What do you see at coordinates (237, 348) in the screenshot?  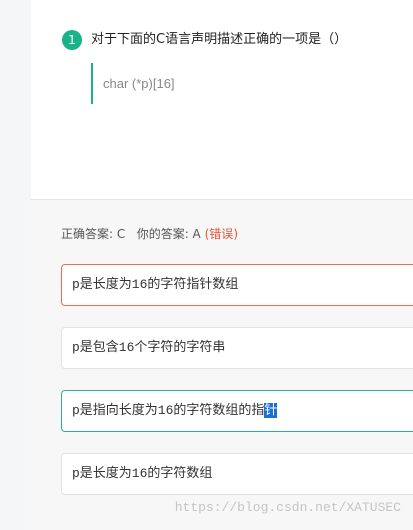 I see `option-b: p是包含16个字符的字符串` at bounding box center [237, 348].